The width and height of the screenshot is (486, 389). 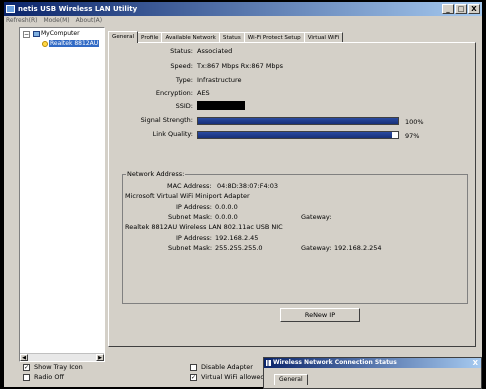 What do you see at coordinates (22, 20) in the screenshot?
I see `menu-refresh: Refresh(R)` at bounding box center [22, 20].